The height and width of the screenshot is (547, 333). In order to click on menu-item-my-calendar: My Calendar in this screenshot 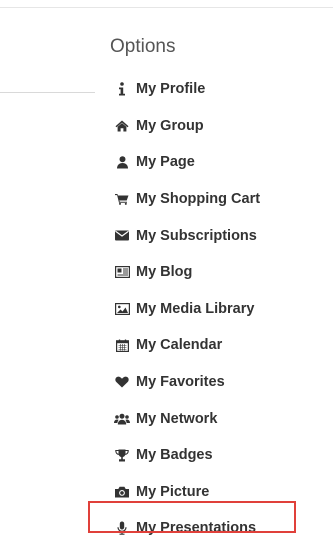, I will do `click(187, 345)`.